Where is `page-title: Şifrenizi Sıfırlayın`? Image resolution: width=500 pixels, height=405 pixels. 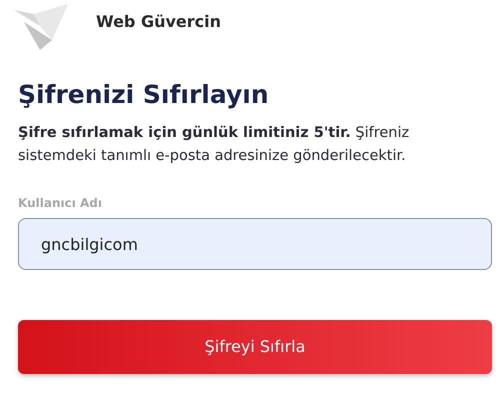 page-title: Şifrenizi Sıfırlayın is located at coordinates (144, 95).